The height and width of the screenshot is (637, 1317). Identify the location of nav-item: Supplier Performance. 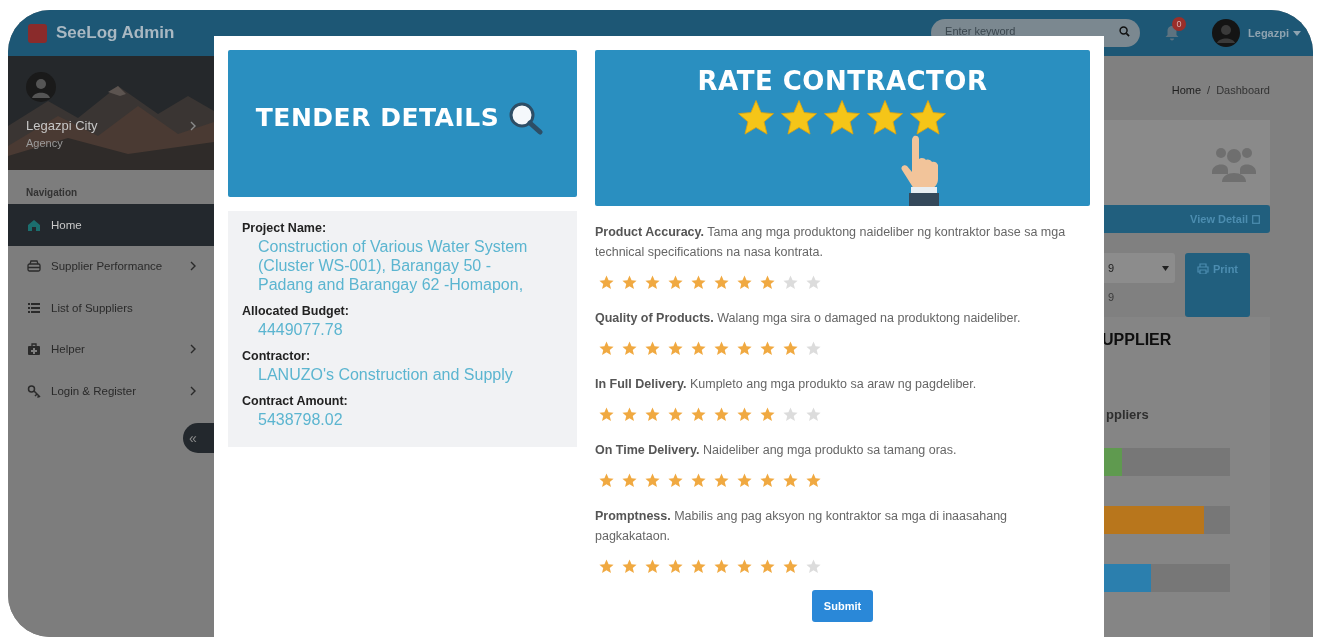
(111, 266).